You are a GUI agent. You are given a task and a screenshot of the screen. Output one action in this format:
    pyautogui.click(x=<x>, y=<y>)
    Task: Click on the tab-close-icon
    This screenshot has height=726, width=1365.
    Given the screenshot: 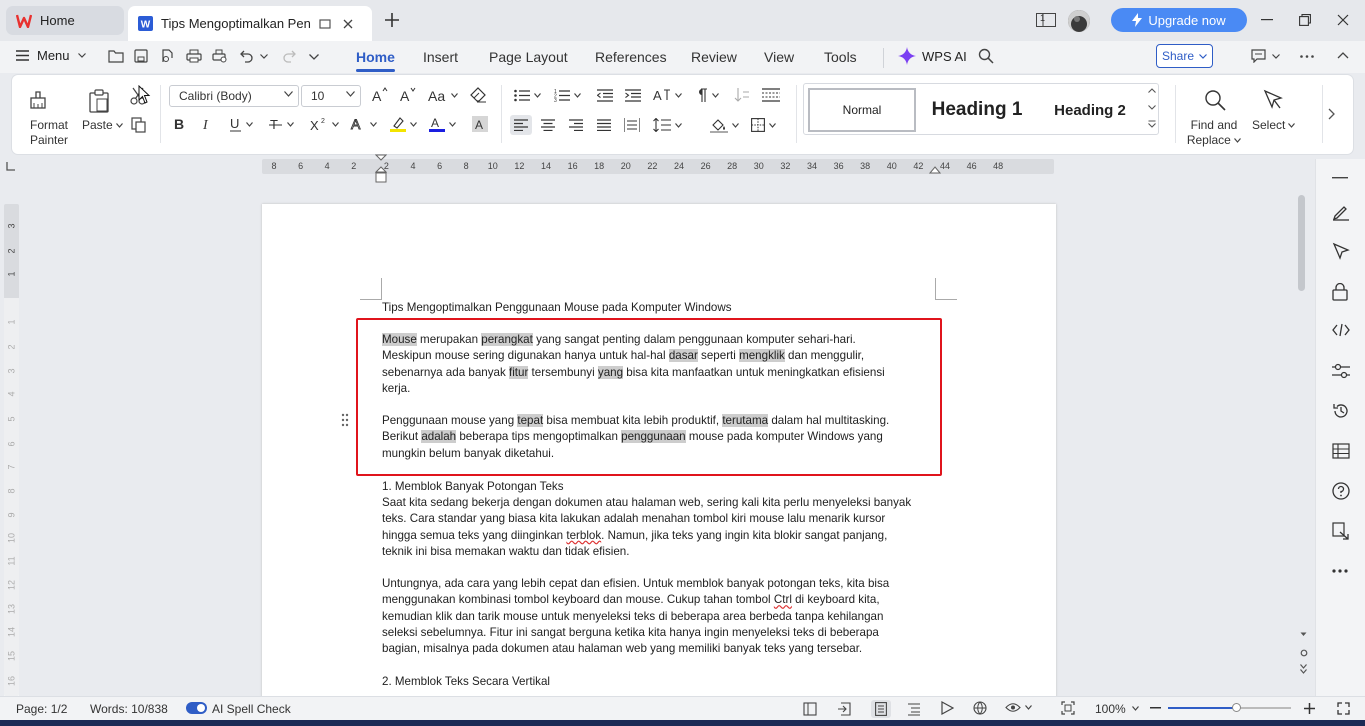 What is the action you would take?
    pyautogui.click(x=348, y=24)
    